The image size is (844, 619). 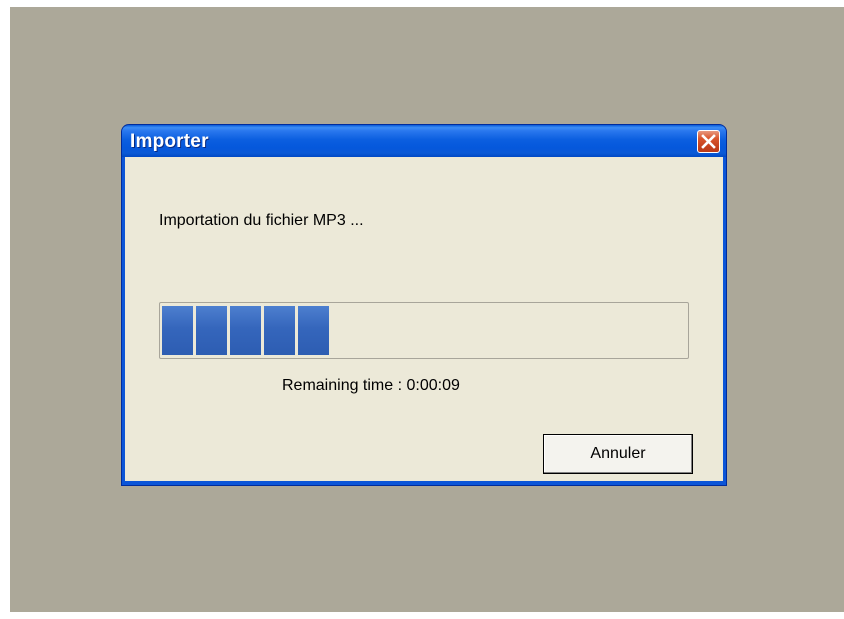 I want to click on progress-bar, so click(x=424, y=330).